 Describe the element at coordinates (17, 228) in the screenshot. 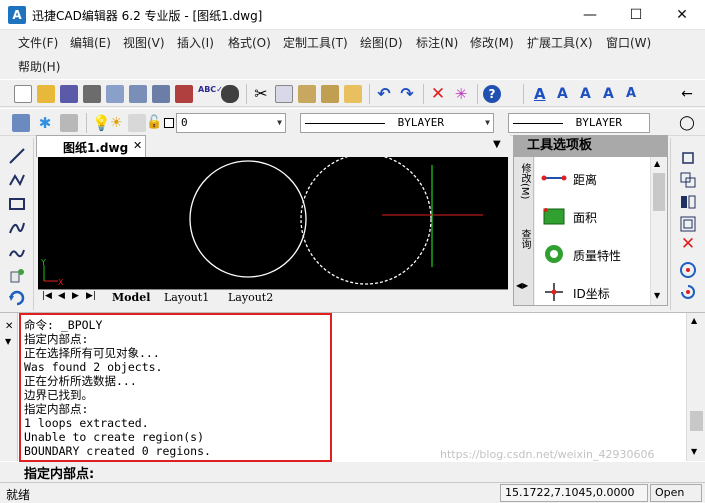

I see `spline-icon` at that location.